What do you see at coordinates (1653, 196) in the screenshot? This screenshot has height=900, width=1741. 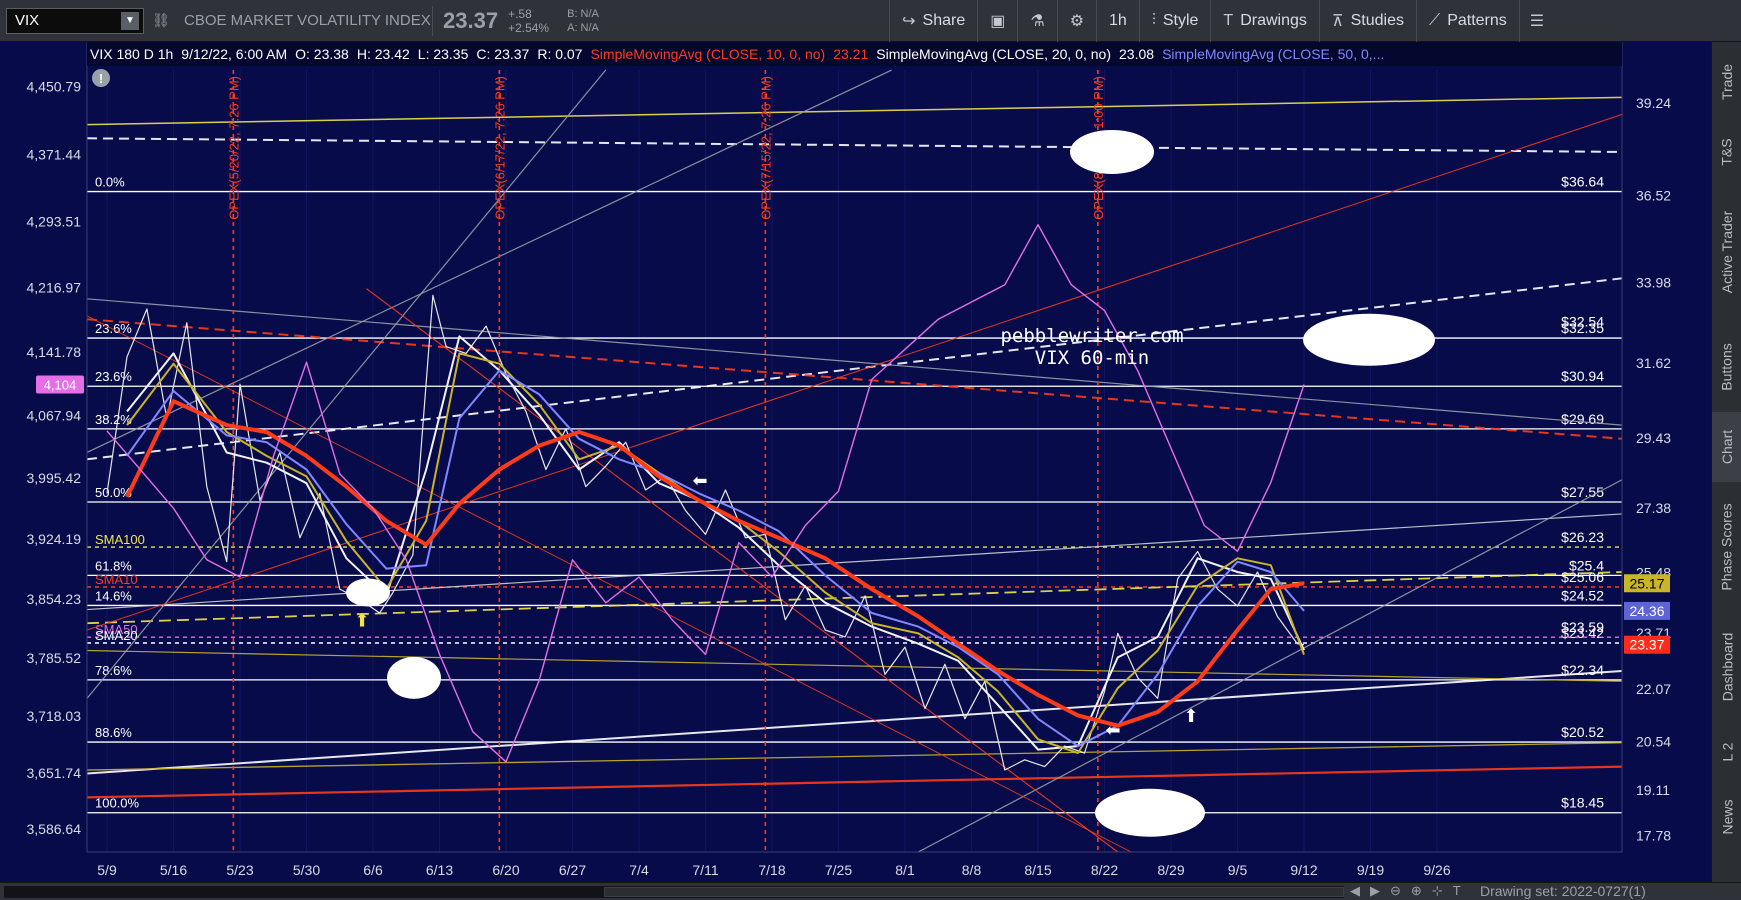 I see `right-axis-tick: 36.52` at bounding box center [1653, 196].